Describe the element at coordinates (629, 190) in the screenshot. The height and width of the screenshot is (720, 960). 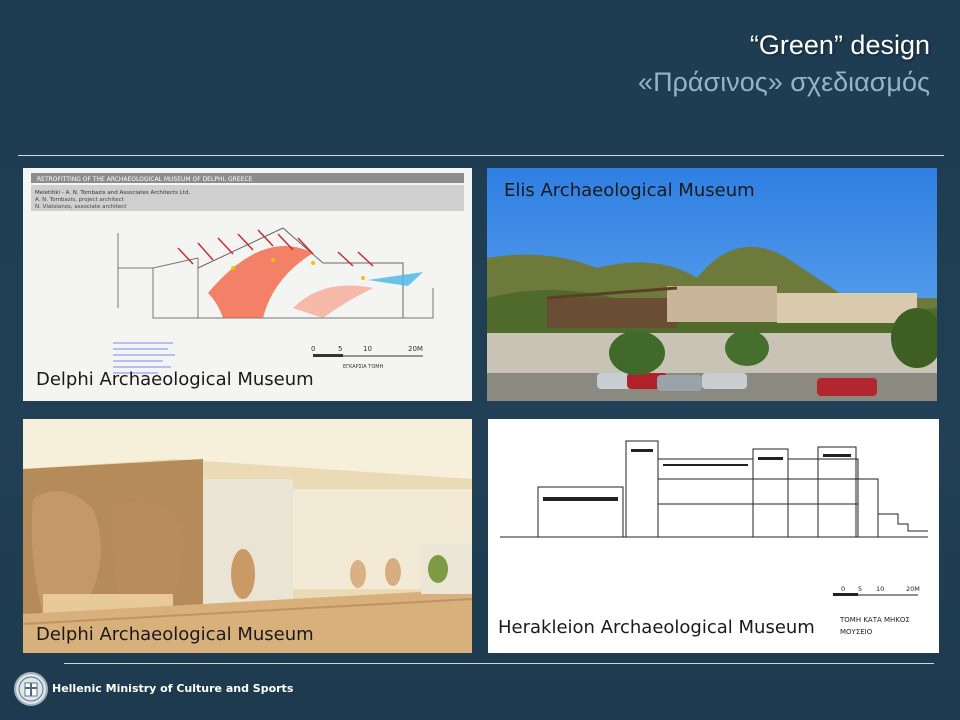
I see `caption-elis: Elis Archaeological Museum` at that location.